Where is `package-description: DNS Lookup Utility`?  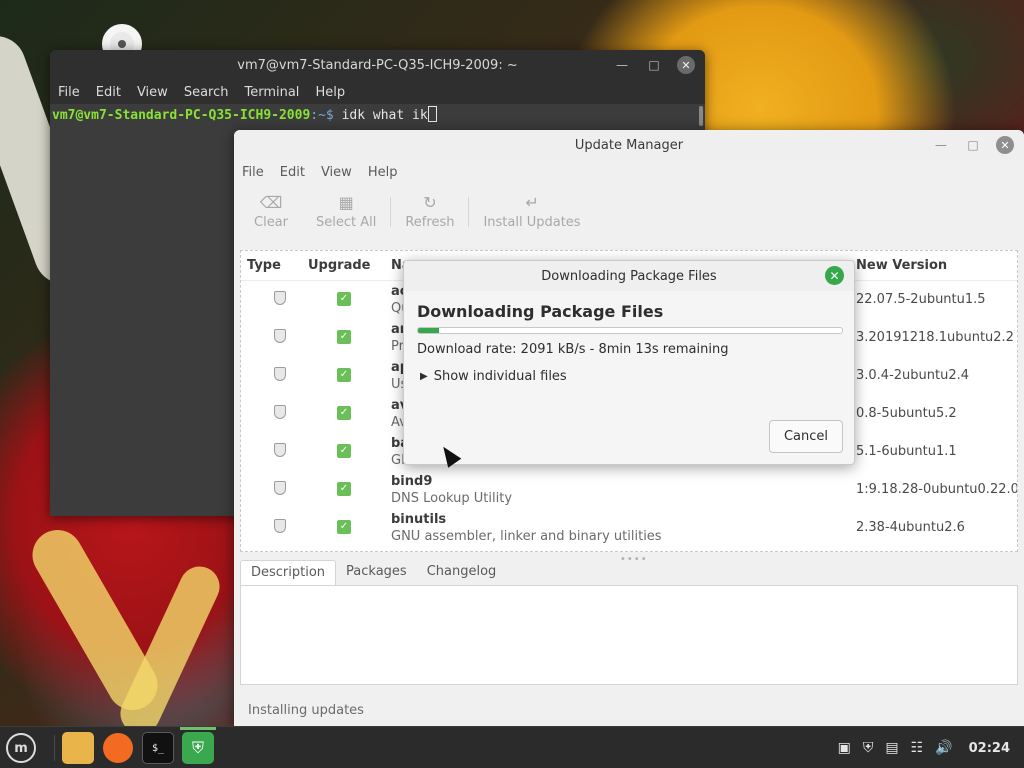
package-description: DNS Lookup Utility is located at coordinates (452, 498).